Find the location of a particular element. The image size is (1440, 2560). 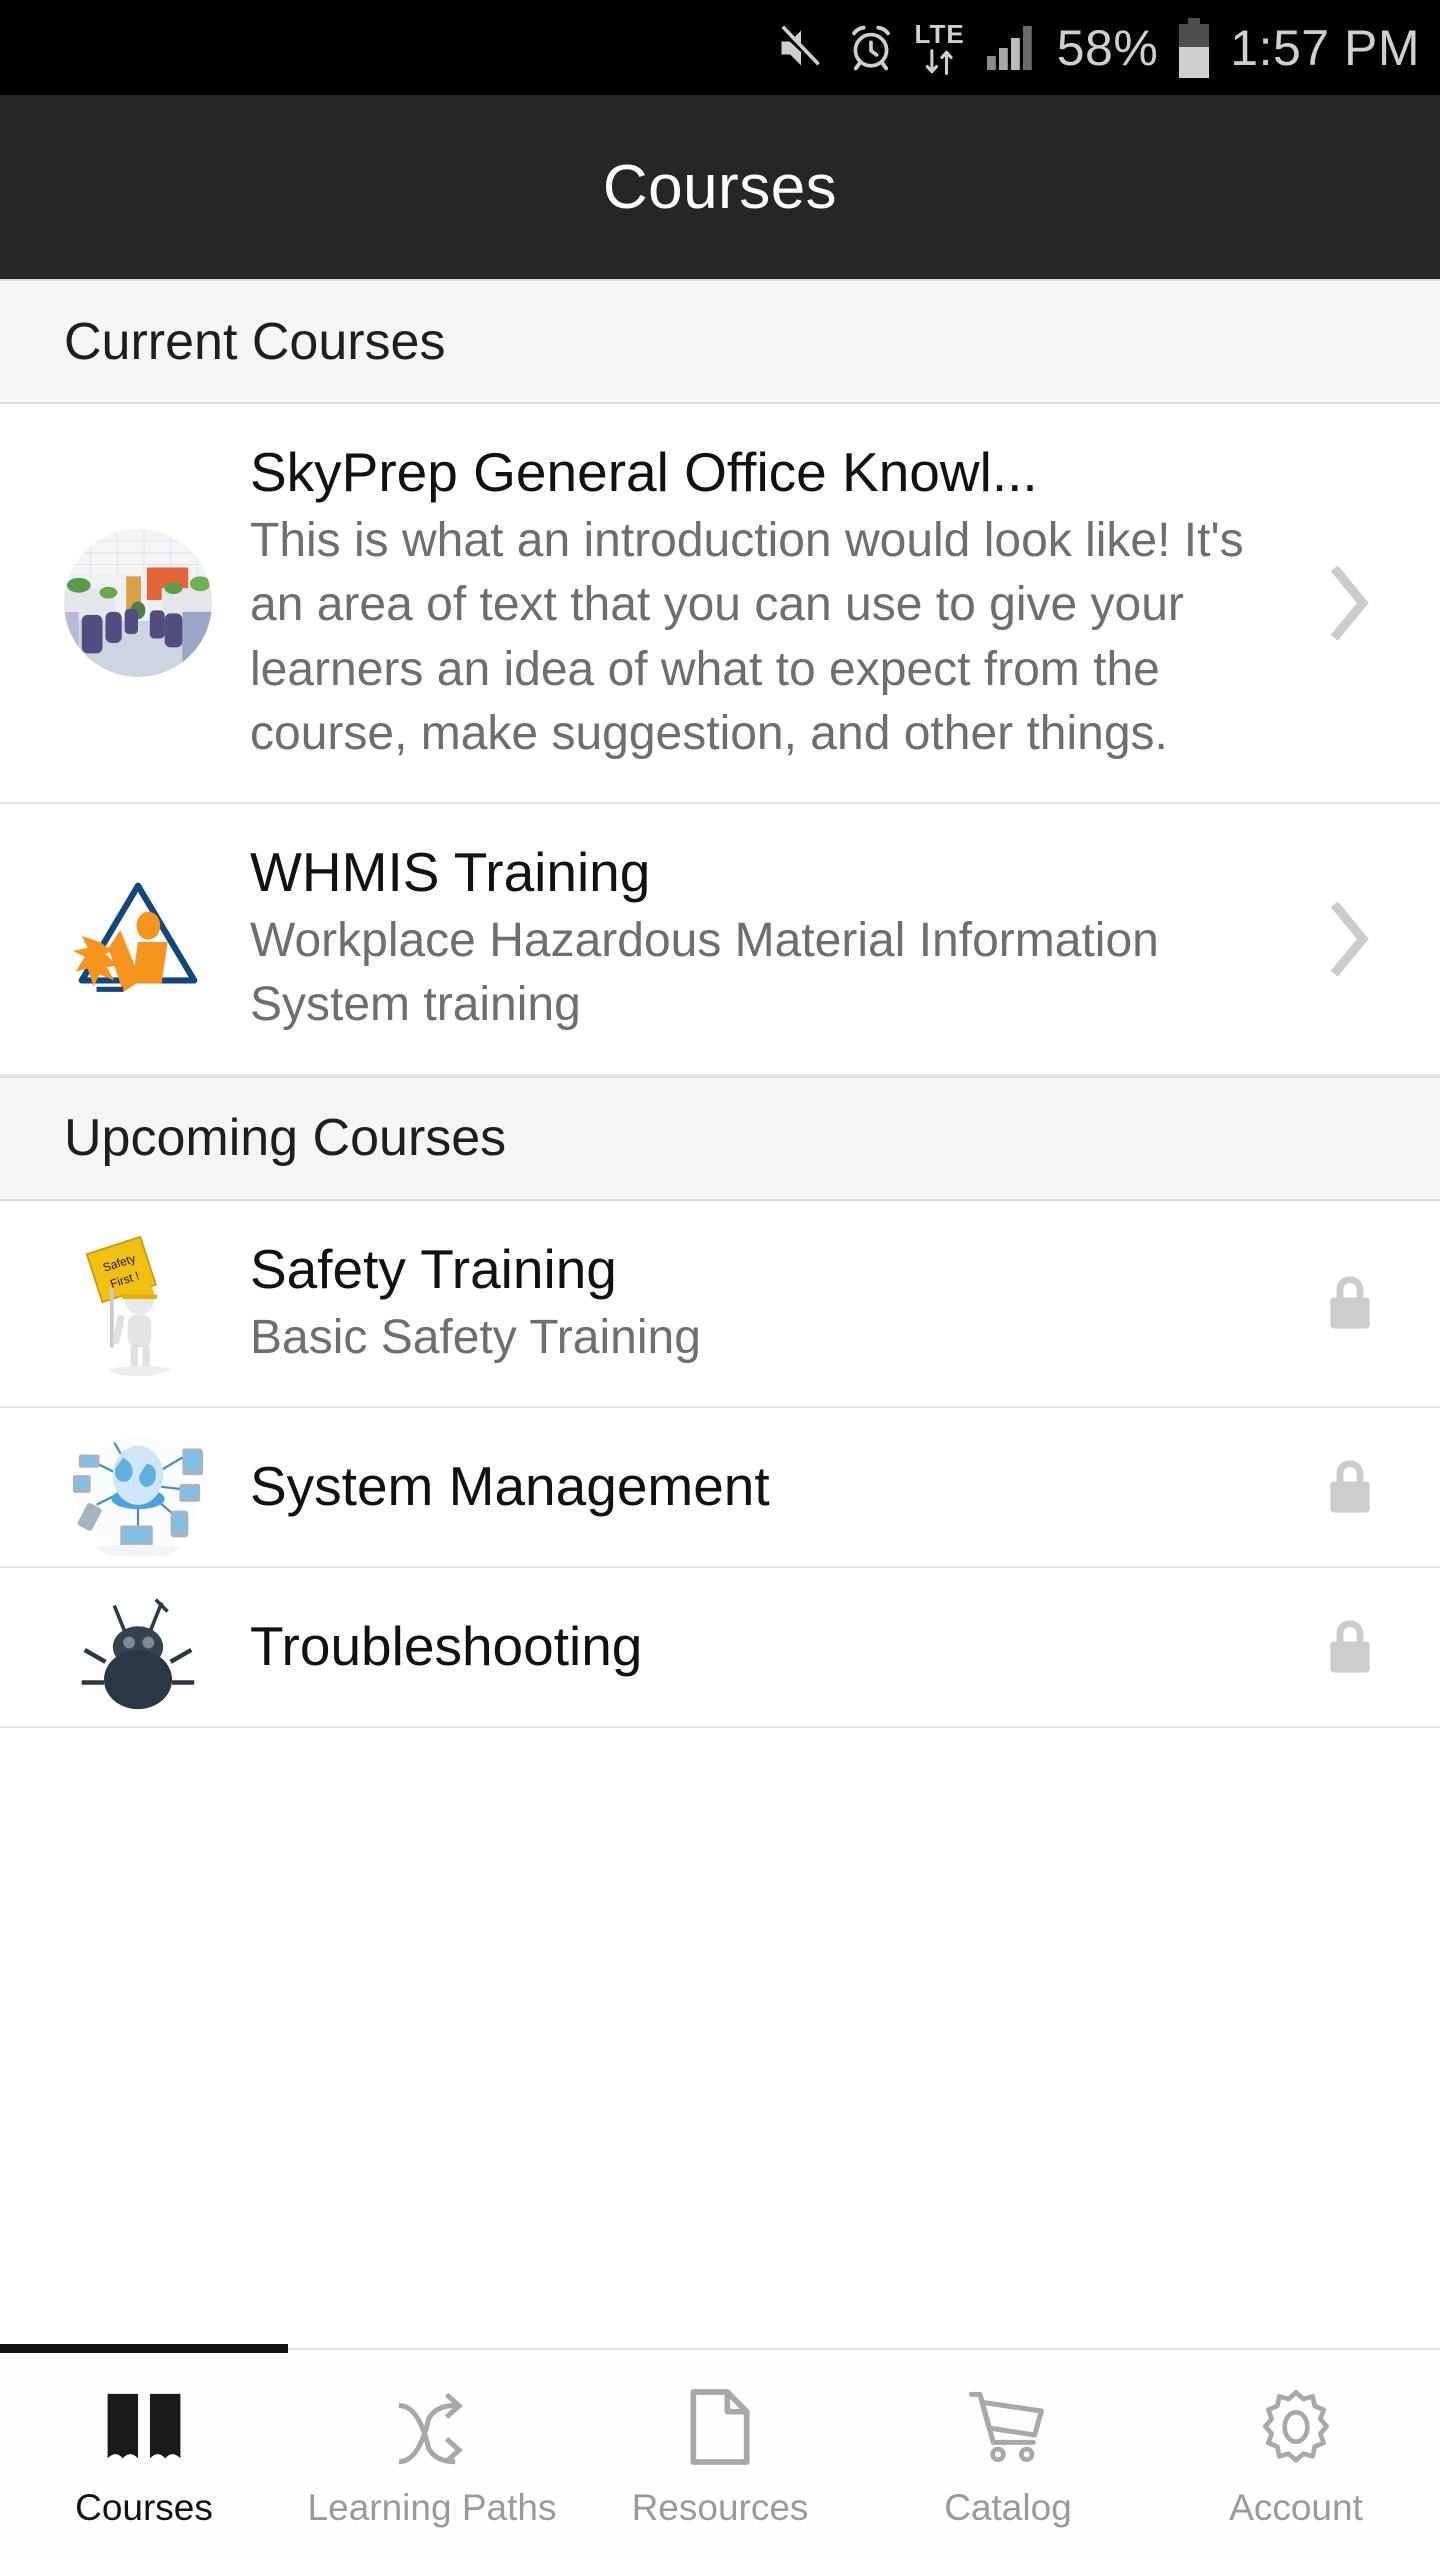

section-label: Upcoming Courses is located at coordinates (285, 1138).